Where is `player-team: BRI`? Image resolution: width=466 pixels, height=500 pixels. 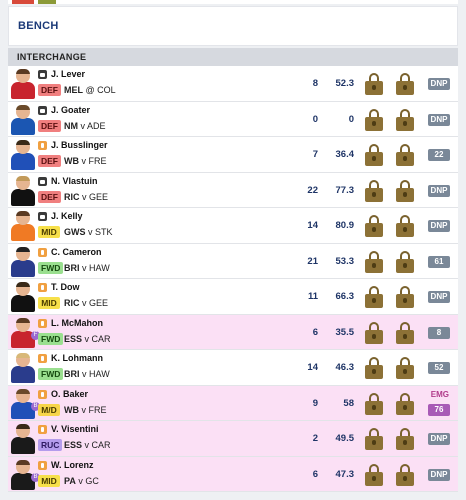 player-team: BRI is located at coordinates (72, 267).